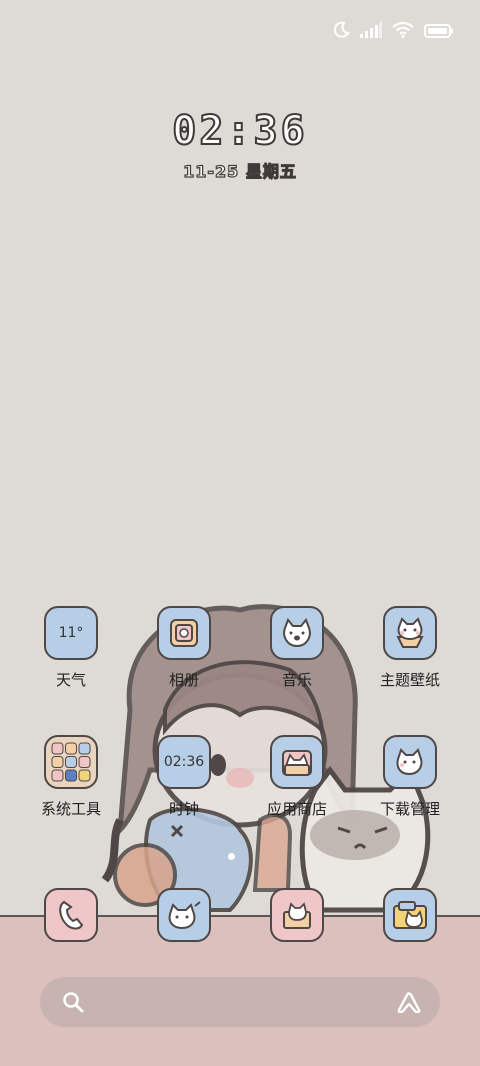 This screenshot has height=1066, width=480. I want to click on app-themes: 主题壁纸, so click(410, 648).